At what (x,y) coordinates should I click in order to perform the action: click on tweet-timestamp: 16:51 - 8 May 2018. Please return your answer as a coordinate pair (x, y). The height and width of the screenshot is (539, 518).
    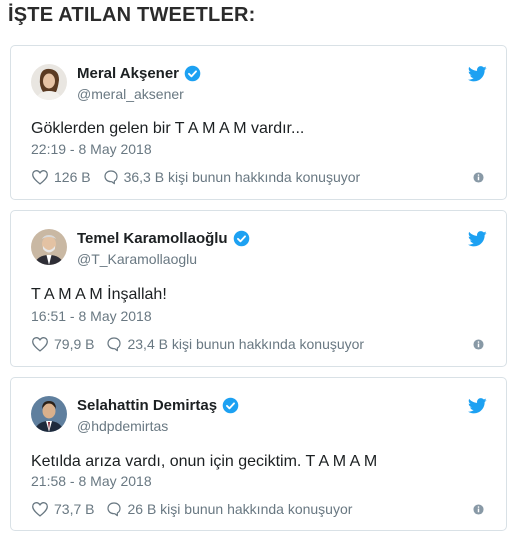
    Looking at the image, I should click on (91, 316).